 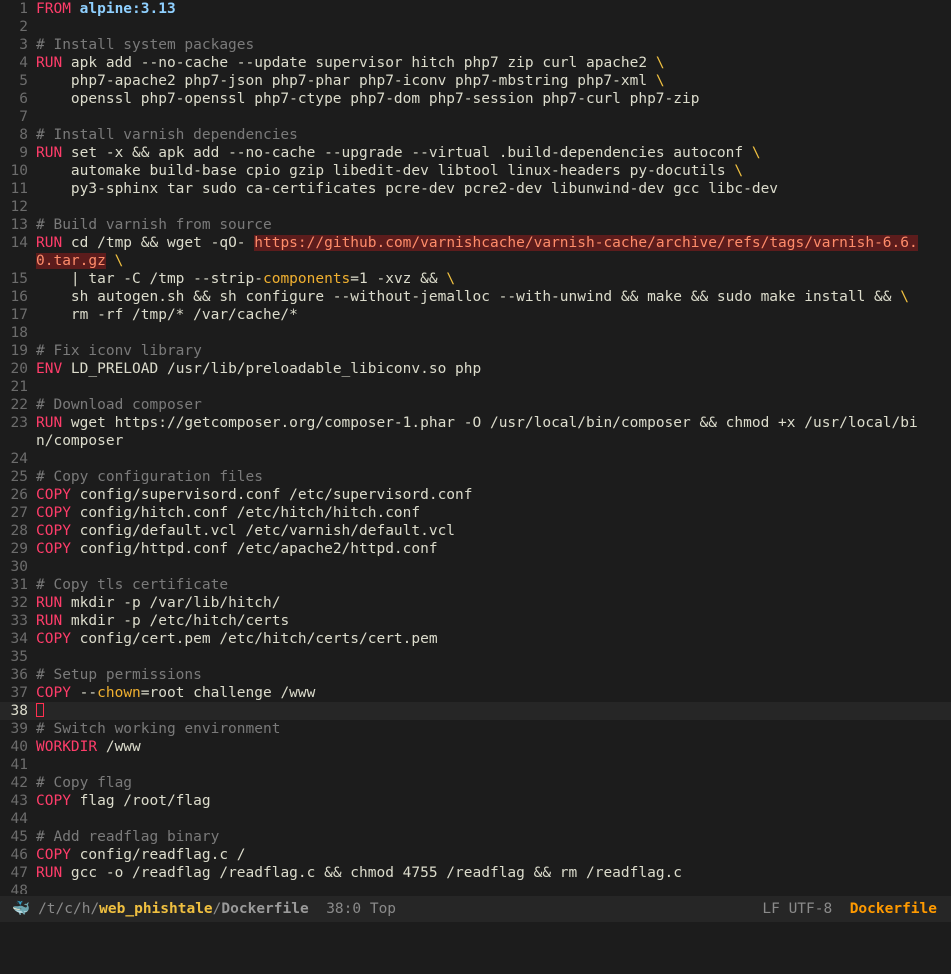 I want to click on line-number: 46, so click(x=19, y=855).